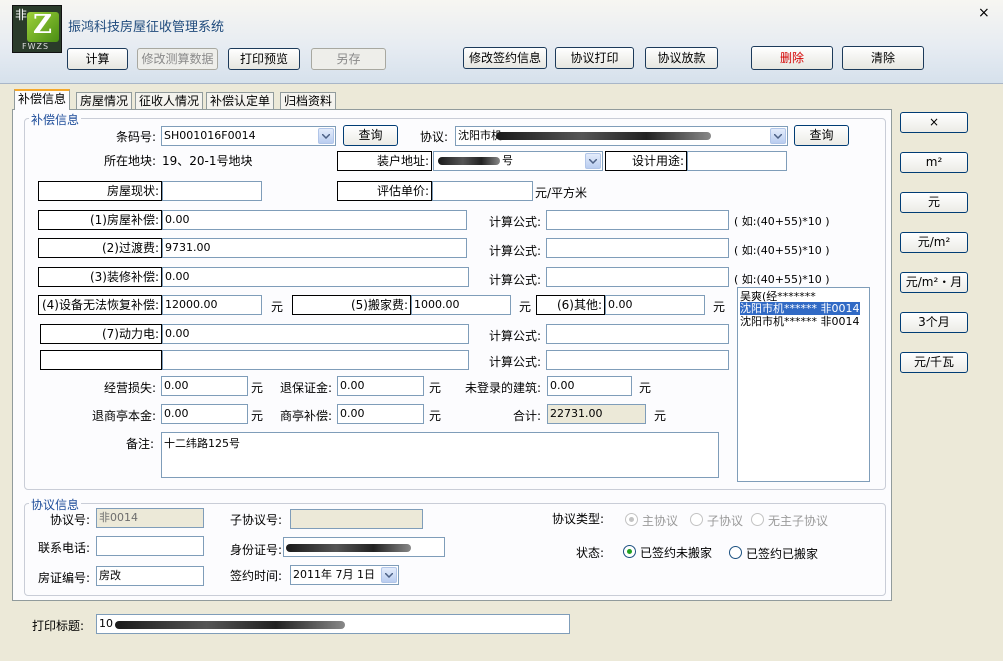 This screenshot has height=661, width=1003. What do you see at coordinates (333, 624) in the screenshot?
I see `print-title-input: 10` at bounding box center [333, 624].